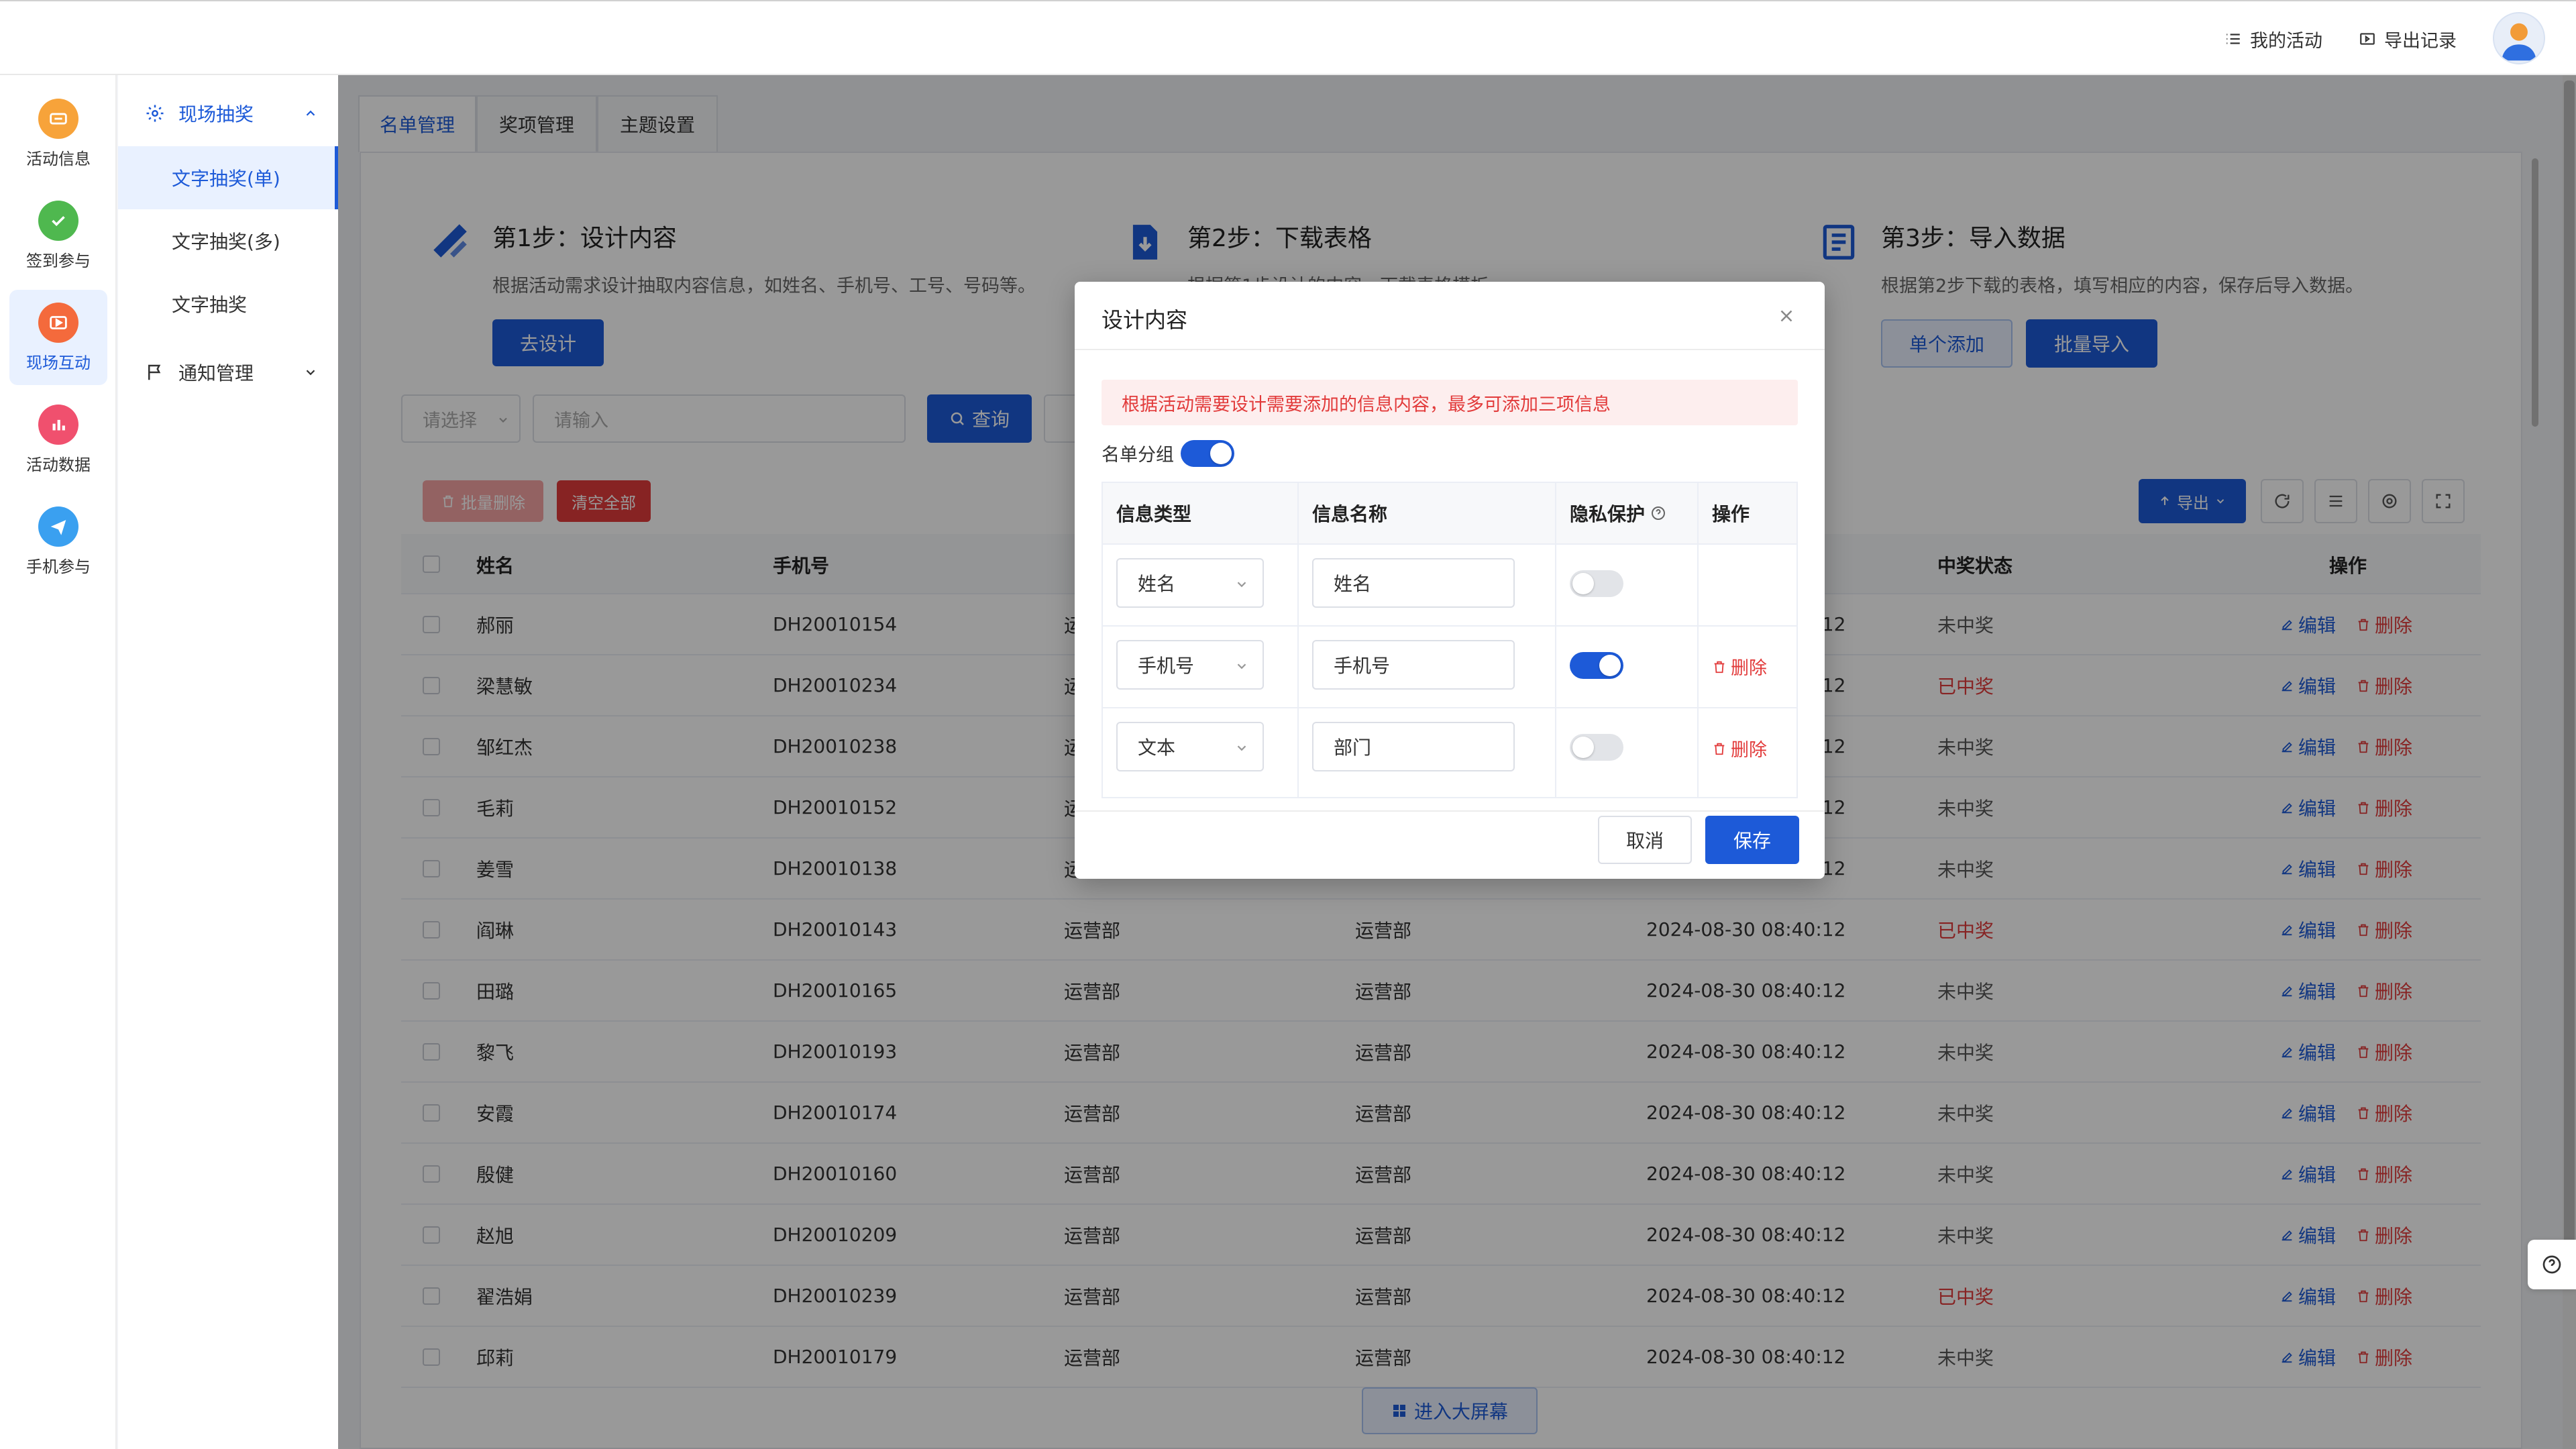 Image resolution: width=2576 pixels, height=1449 pixels. I want to click on submenu-item-text-draw: 文字抽奖, so click(228, 303).